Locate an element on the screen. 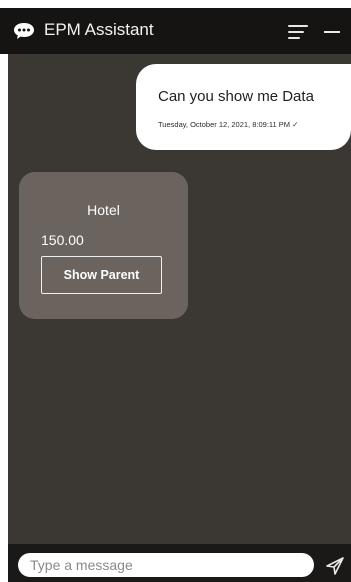 The height and width of the screenshot is (582, 351). minimize-icon is located at coordinates (332, 32).